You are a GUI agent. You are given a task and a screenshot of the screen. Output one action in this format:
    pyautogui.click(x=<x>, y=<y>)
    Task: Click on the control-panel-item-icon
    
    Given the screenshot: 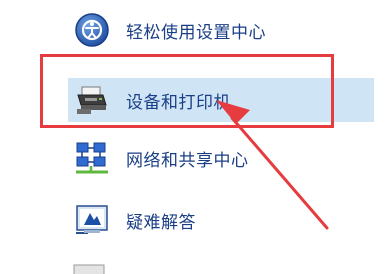 What is the action you would take?
    pyautogui.click(x=90, y=268)
    